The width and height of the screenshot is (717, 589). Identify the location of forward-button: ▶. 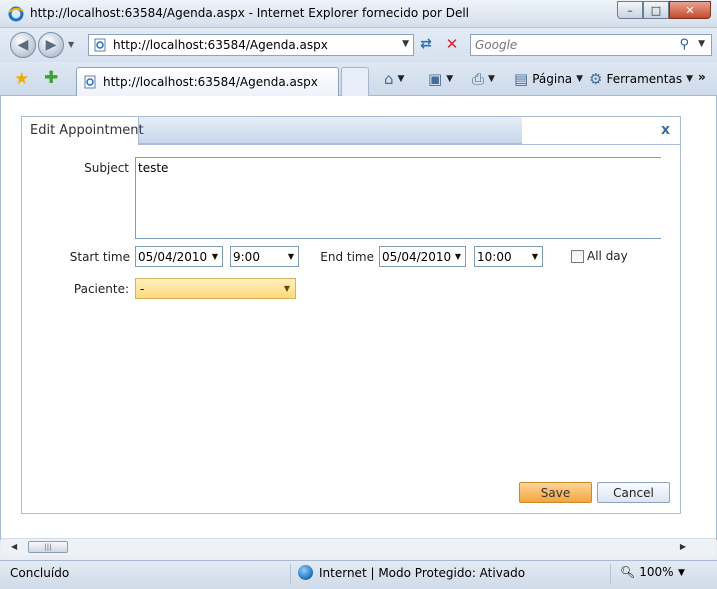
(51, 45).